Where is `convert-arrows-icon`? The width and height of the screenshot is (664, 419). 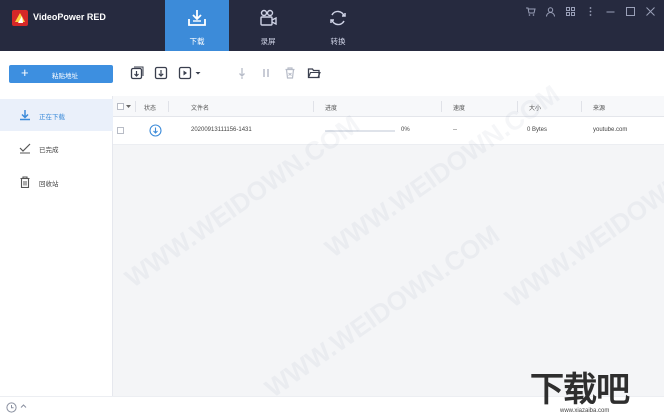
convert-arrows-icon is located at coordinates (338, 18).